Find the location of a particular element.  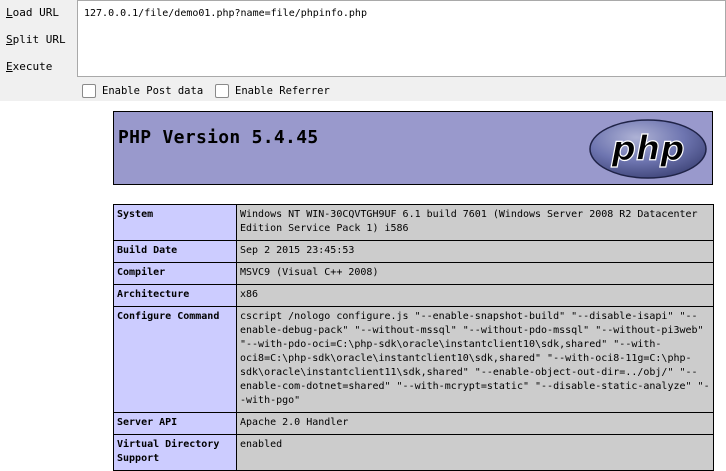

split-url-hotkey: S is located at coordinates (9, 39).